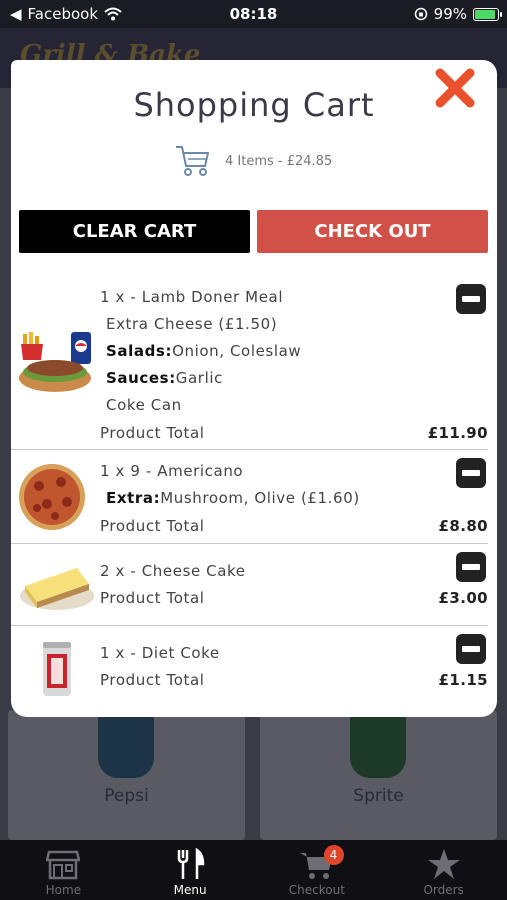 Image resolution: width=507 pixels, height=900 pixels. Describe the element at coordinates (192, 161) in the screenshot. I see `cart-icon` at that location.